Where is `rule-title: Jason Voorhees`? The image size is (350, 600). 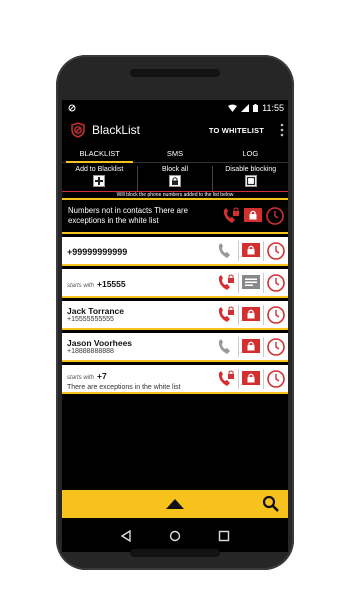
rule-title: Jason Voorhees is located at coordinates (100, 343).